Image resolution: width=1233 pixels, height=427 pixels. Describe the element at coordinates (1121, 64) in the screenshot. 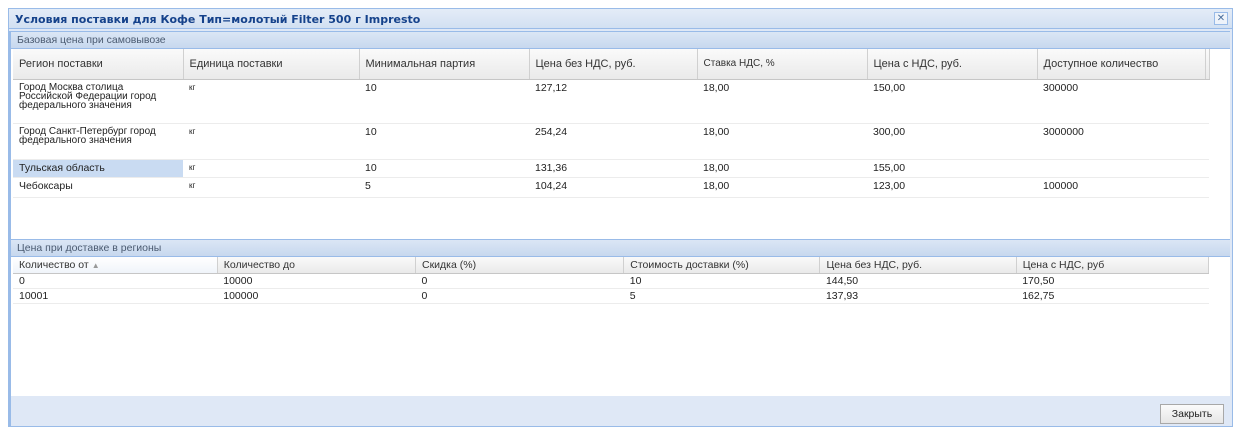

I see `col-available-qty: Доступное количество` at that location.